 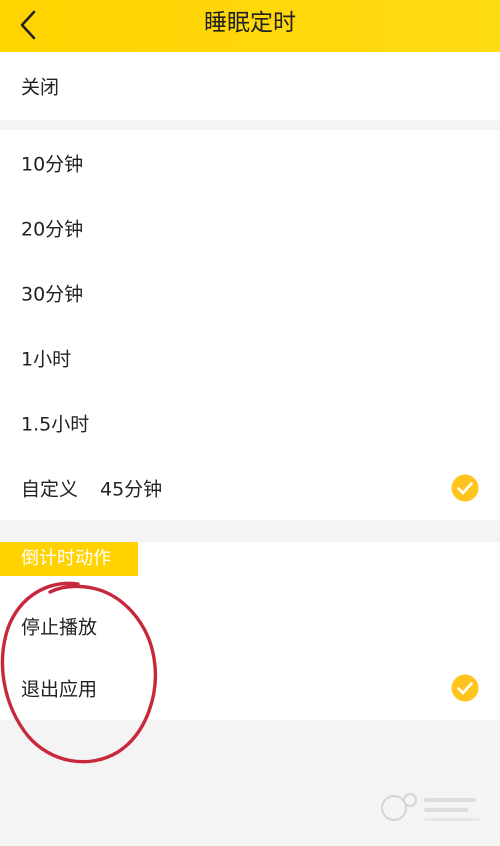 What do you see at coordinates (69, 559) in the screenshot?
I see `section-label-countdown-action: 倒计时动作` at bounding box center [69, 559].